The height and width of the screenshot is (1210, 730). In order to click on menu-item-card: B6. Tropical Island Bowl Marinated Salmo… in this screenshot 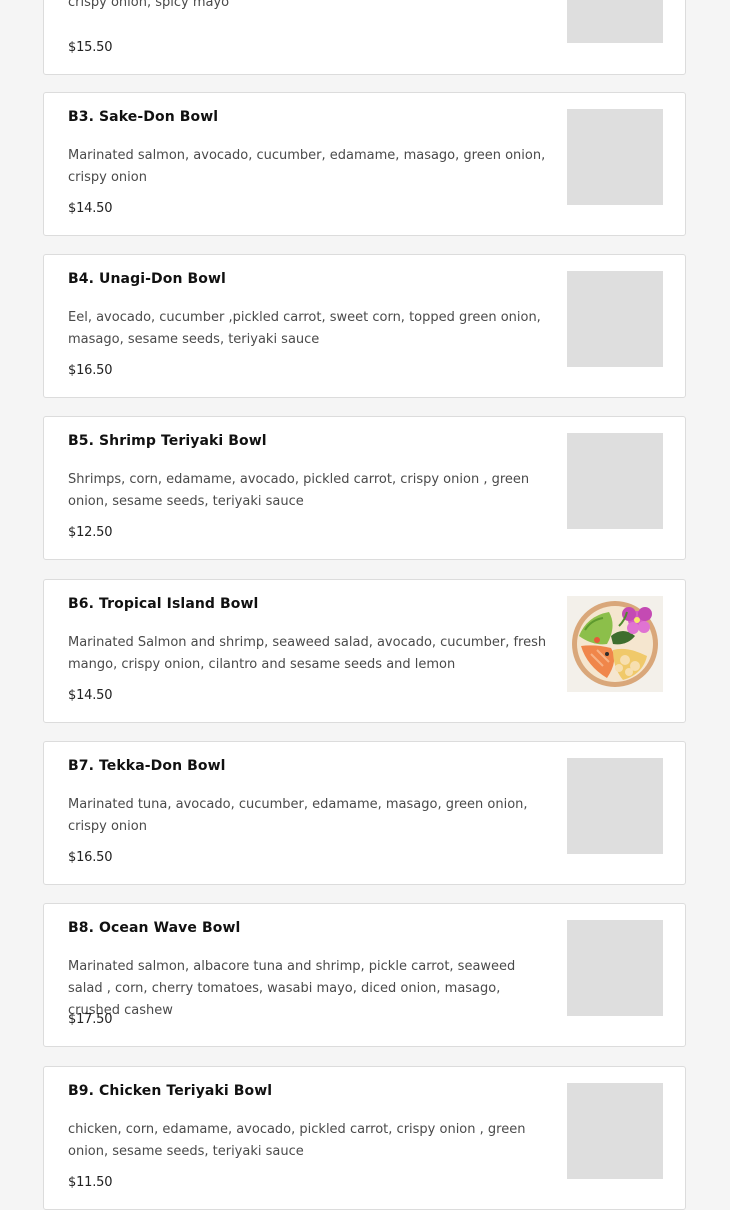, I will do `click(364, 651)`.